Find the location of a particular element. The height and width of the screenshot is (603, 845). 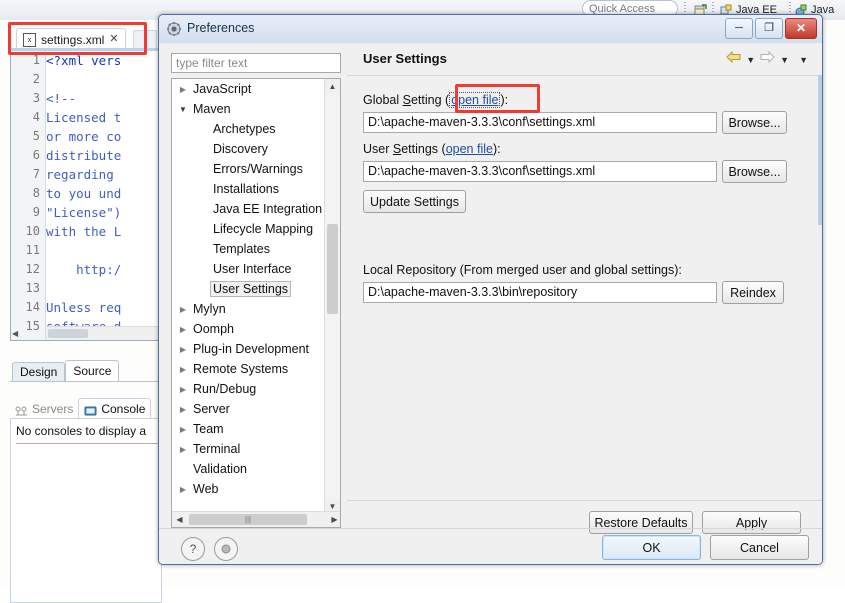

code-line: "License") is located at coordinates (84, 212).